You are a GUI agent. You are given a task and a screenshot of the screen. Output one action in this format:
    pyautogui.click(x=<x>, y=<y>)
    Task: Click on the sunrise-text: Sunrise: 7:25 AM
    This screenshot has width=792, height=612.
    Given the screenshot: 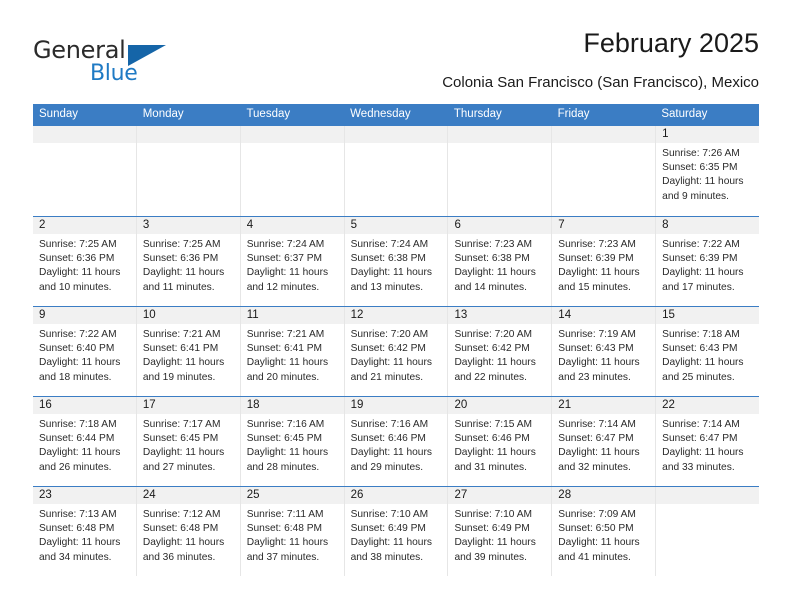 What is the action you would take?
    pyautogui.click(x=181, y=244)
    